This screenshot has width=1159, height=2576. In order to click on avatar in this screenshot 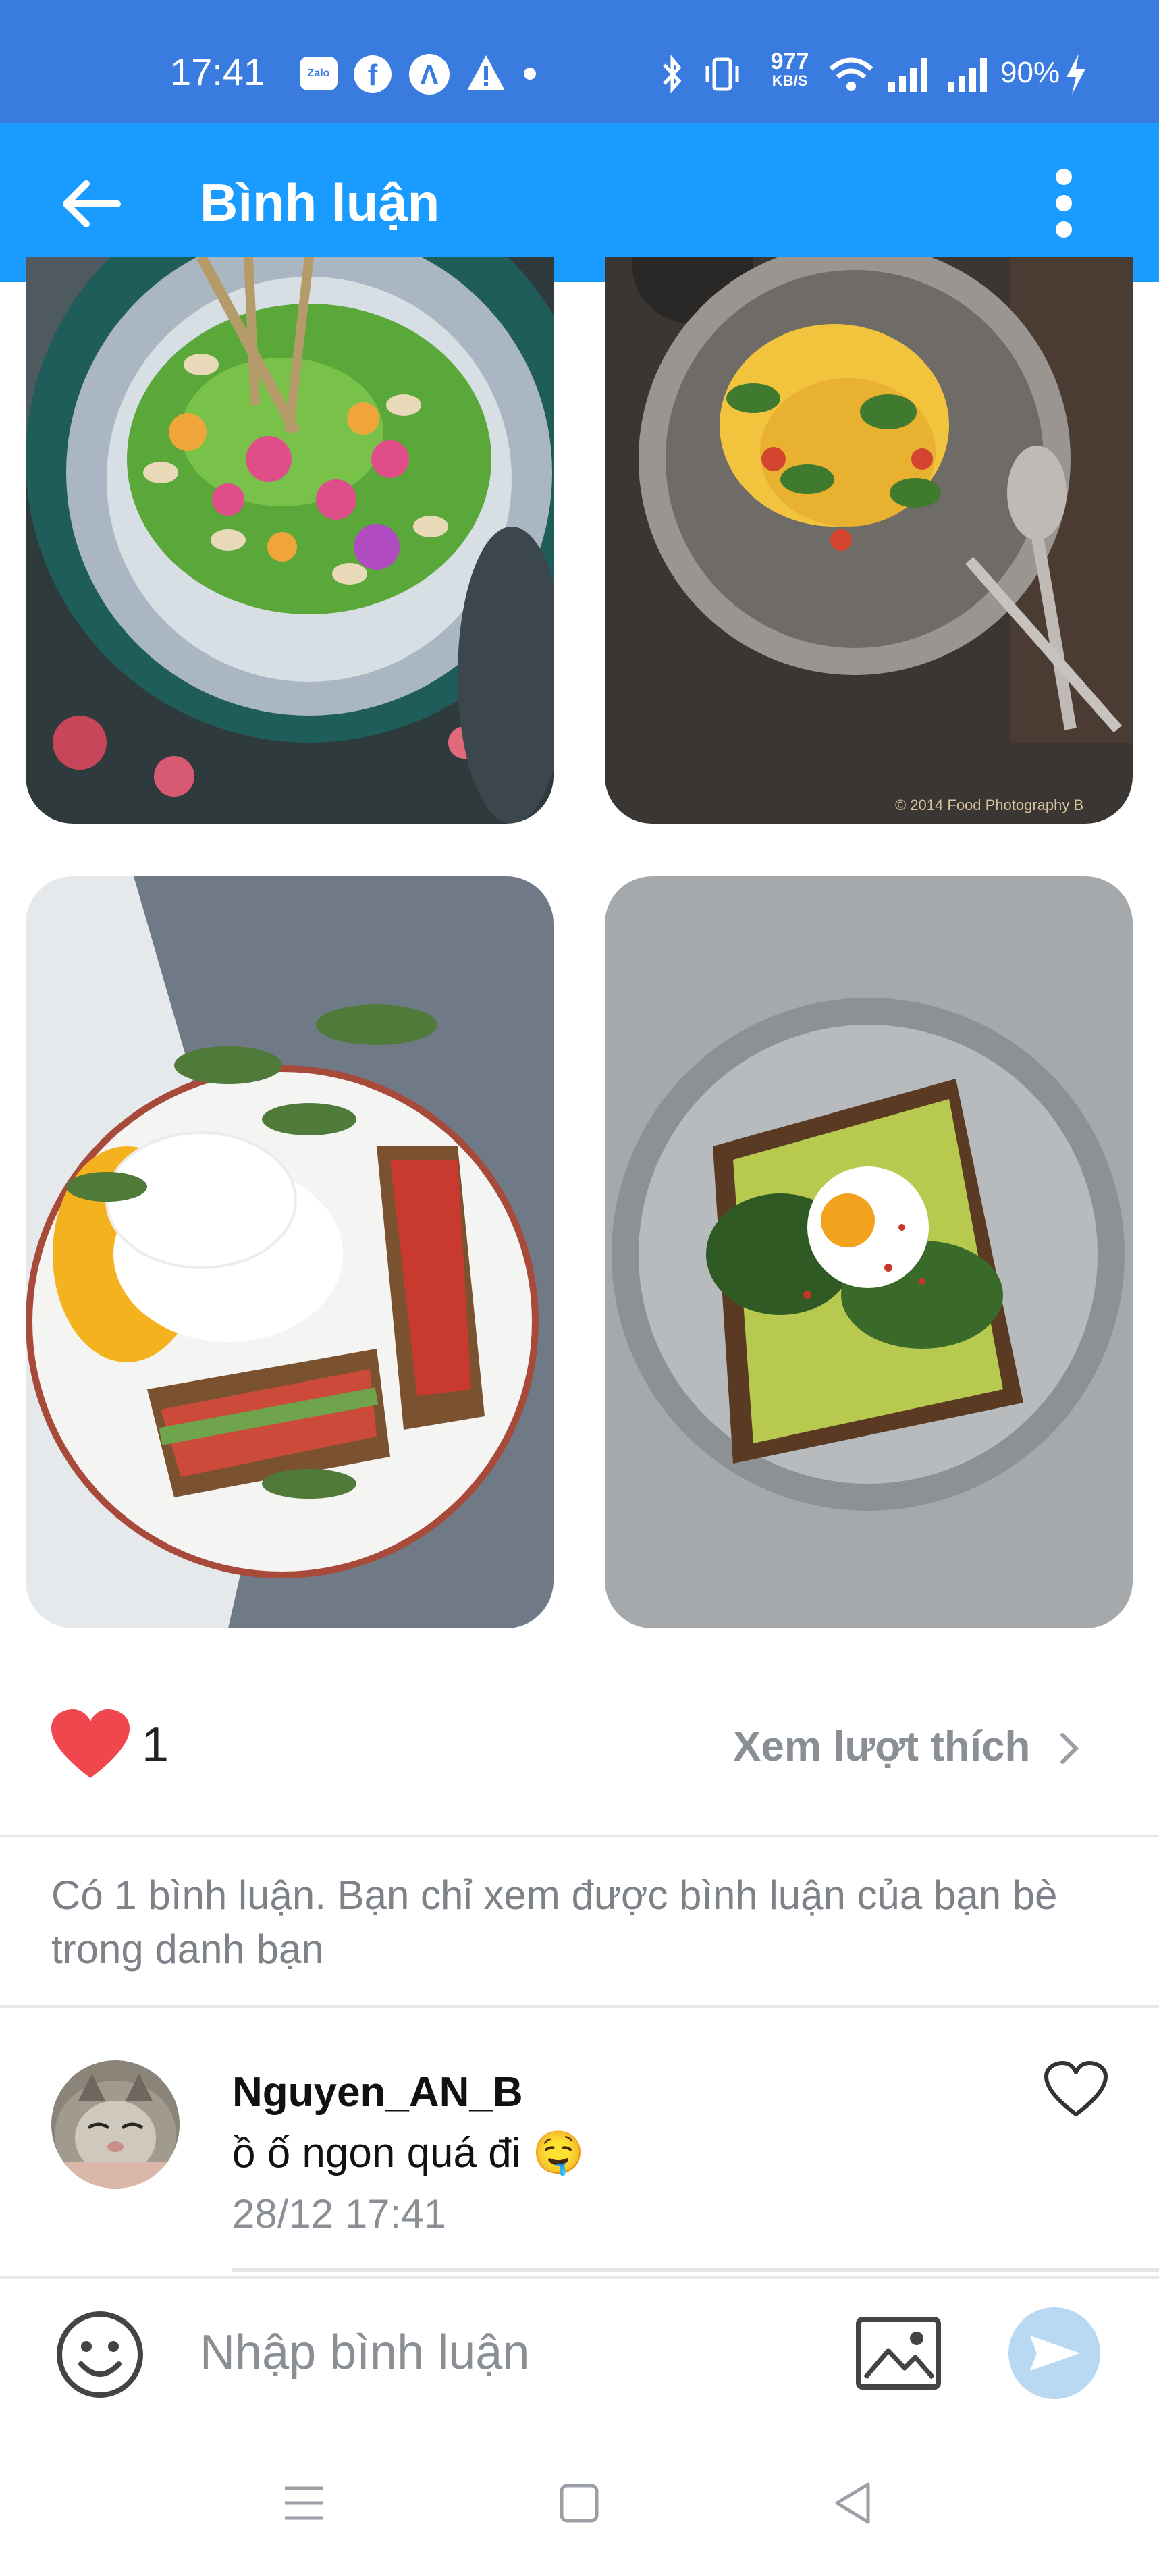, I will do `click(116, 2124)`.